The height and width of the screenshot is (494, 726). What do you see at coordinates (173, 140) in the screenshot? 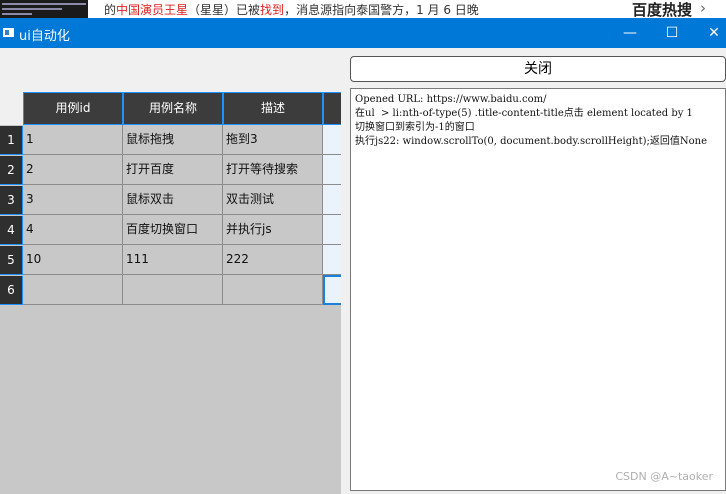
I see `table-cell: 鼠标拖拽` at bounding box center [173, 140].